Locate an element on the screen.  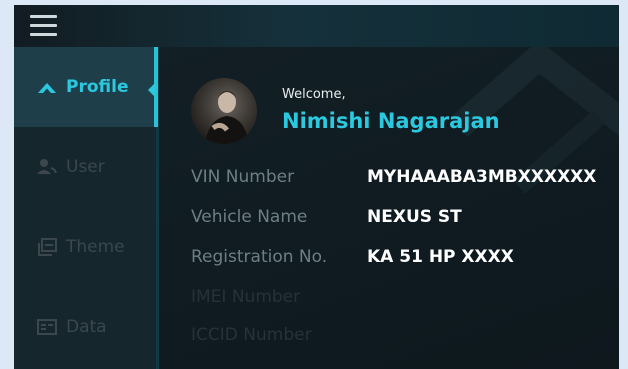
chevron-up-icon is located at coordinates (47, 87).